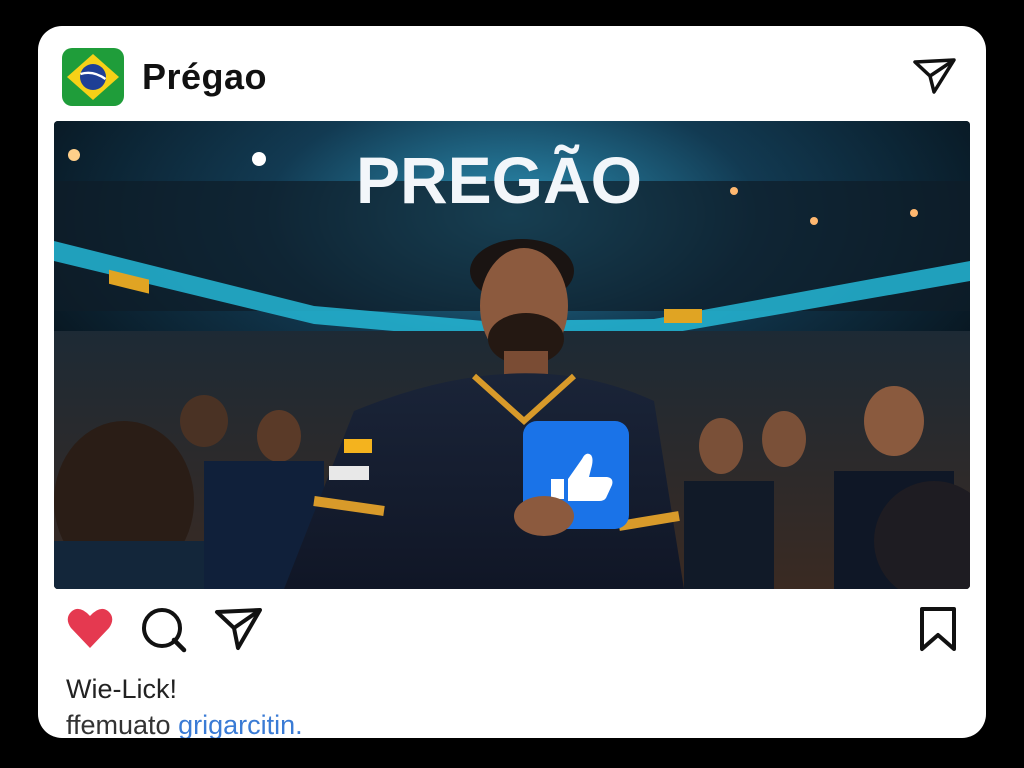  What do you see at coordinates (122, 724) in the screenshot?
I see `caption-text: ffemuato` at bounding box center [122, 724].